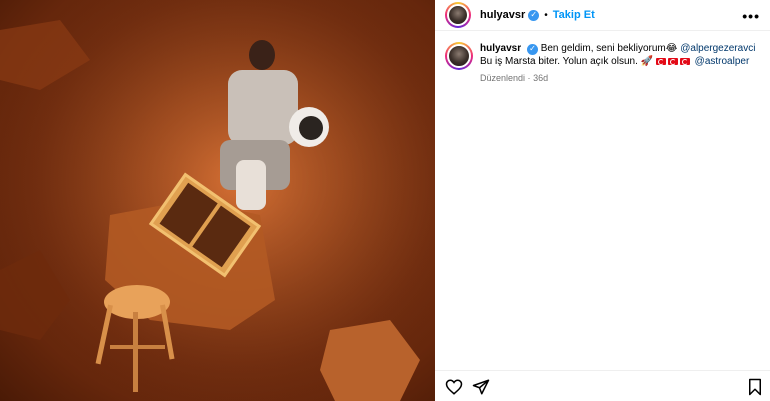  What do you see at coordinates (602, 15) in the screenshot?
I see `post-header: hulyavsr ✓ • Takip Et •••` at bounding box center [602, 15].